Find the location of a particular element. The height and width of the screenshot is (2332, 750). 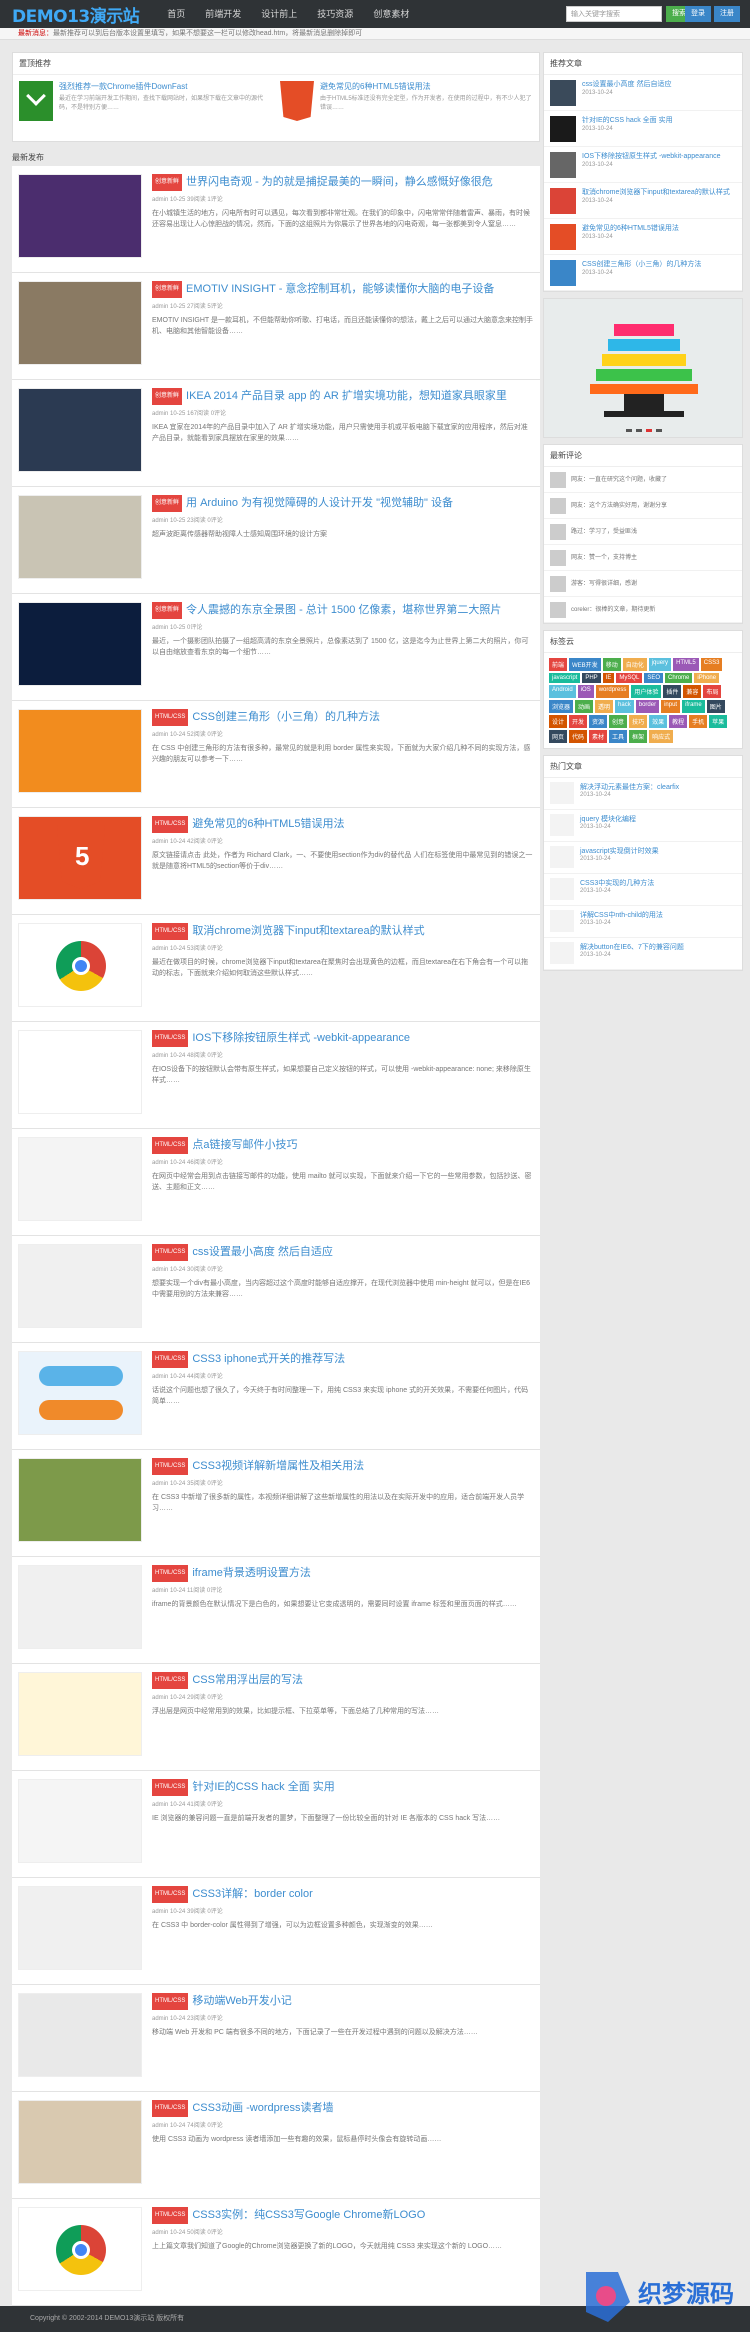

tag-chip: javascript is located at coordinates (565, 678).